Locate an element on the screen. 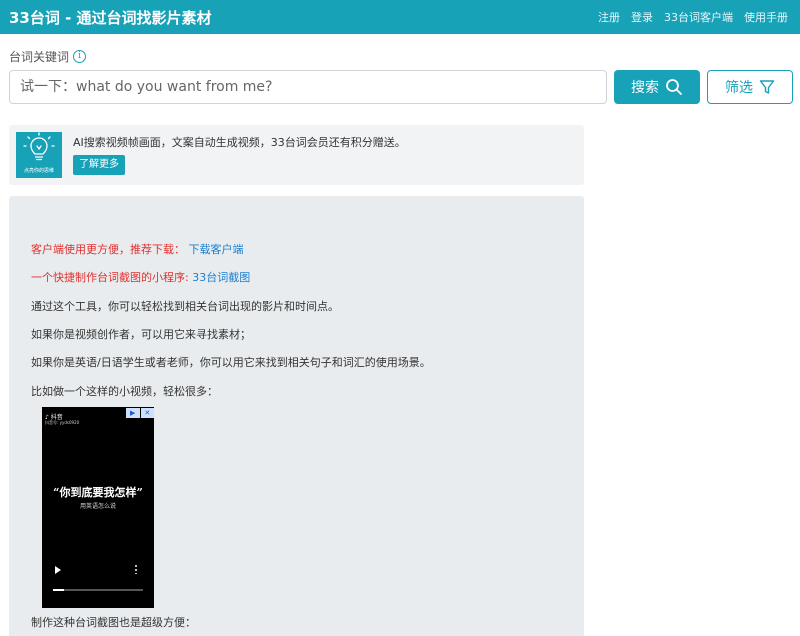 This screenshot has height=636, width=800. intro-text-2: 如果你是视频创作者，可以用它来寻找素材； is located at coordinates (141, 334).